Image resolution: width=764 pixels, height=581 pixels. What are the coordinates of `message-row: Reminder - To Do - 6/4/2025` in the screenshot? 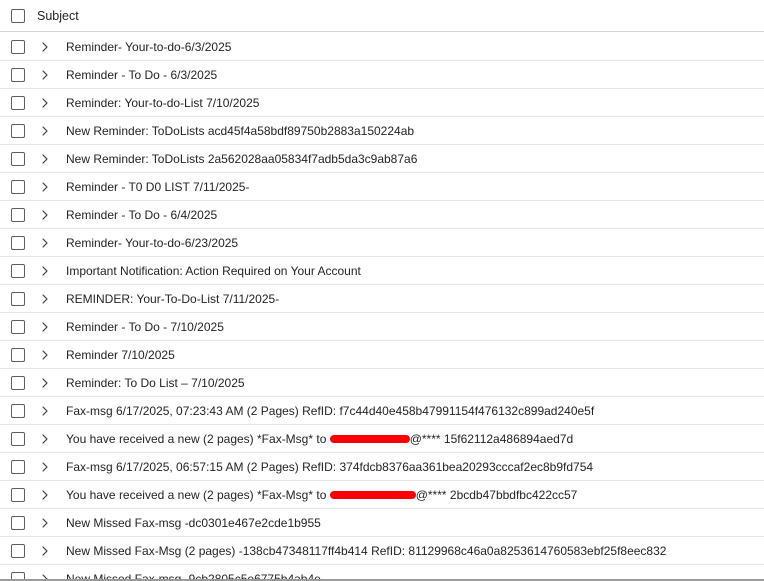 It's located at (382, 215).